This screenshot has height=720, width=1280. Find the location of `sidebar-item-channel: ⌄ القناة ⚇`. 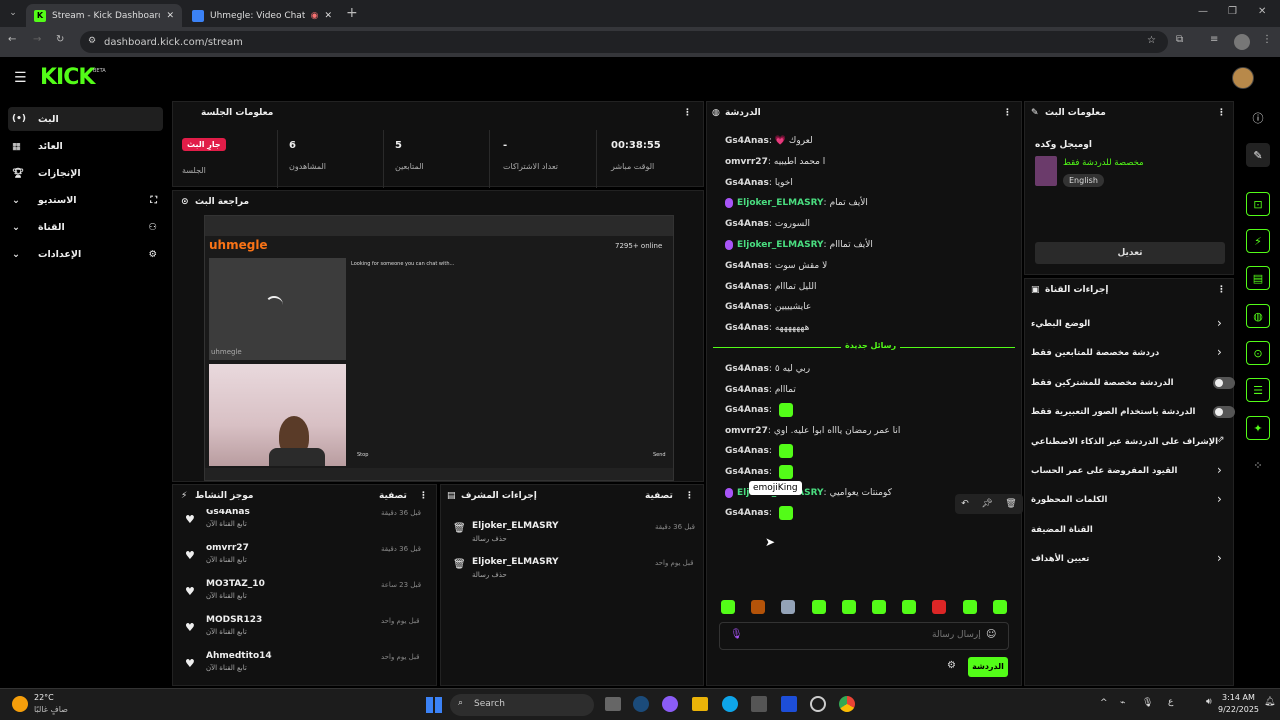

sidebar-item-channel: ⌄ القناة ⚇ is located at coordinates (85, 227).